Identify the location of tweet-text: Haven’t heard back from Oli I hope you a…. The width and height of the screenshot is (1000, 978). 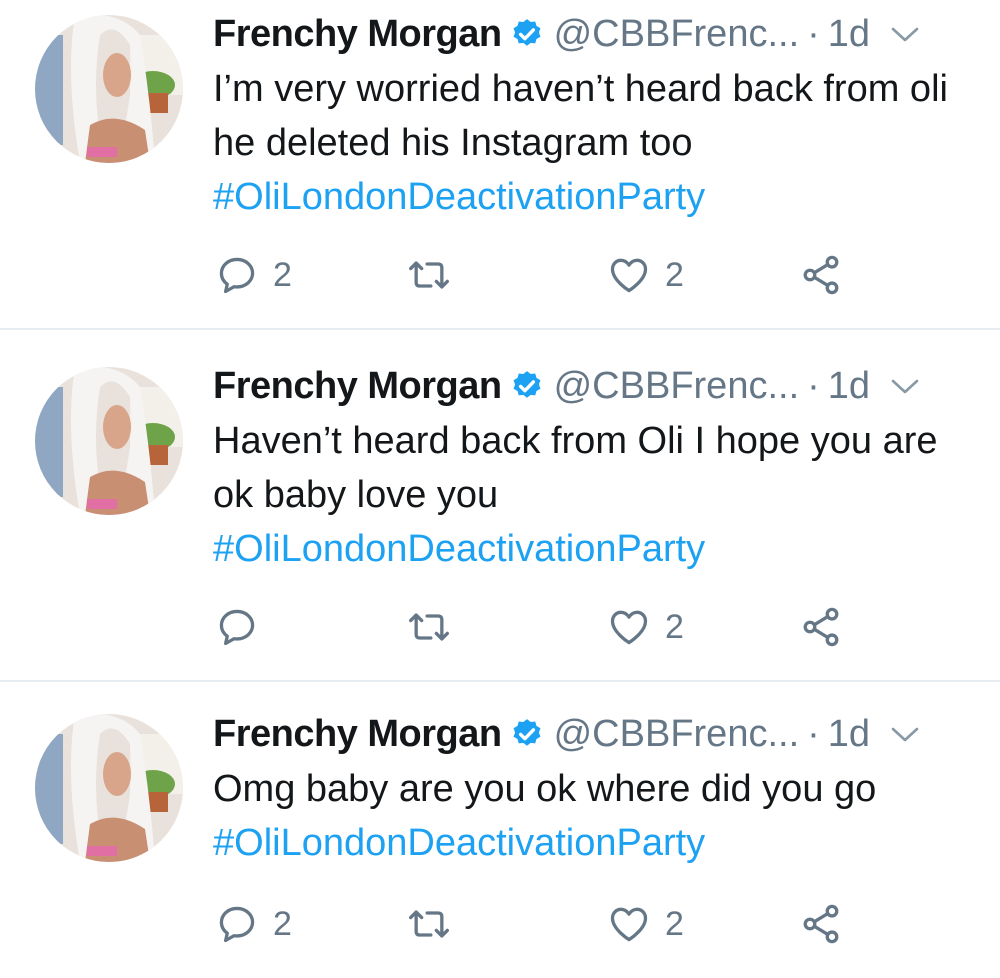
(591, 495).